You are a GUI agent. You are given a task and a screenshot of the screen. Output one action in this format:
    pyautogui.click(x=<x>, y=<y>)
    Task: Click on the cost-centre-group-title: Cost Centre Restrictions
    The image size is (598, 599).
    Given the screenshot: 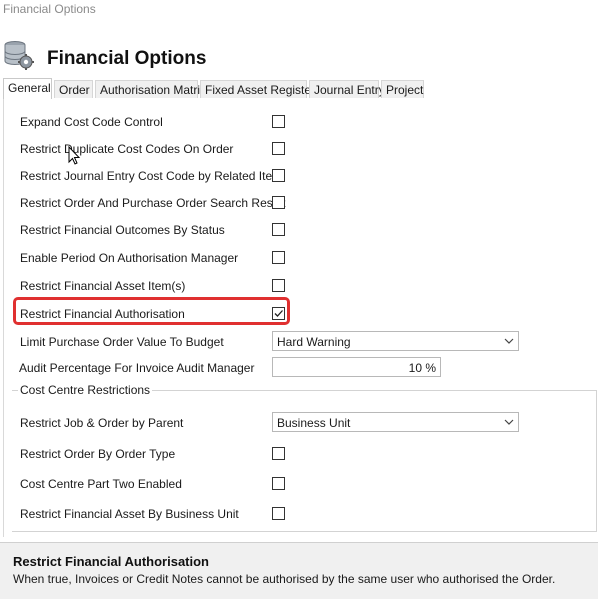 What is the action you would take?
    pyautogui.click(x=85, y=390)
    